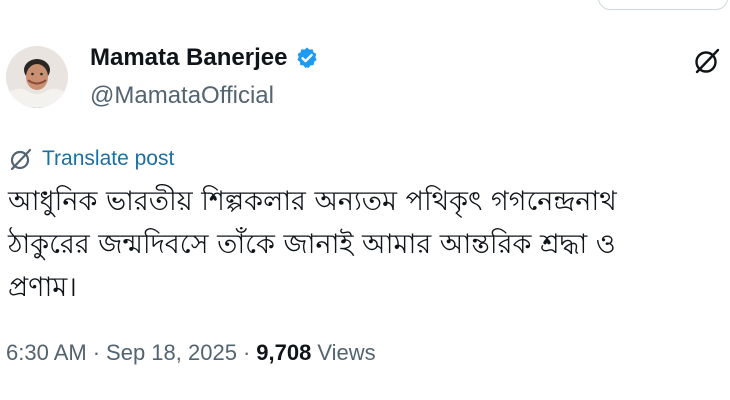 The height and width of the screenshot is (400, 730). Describe the element at coordinates (182, 96) in the screenshot. I see `author-handle: @MamataOfficial` at that location.